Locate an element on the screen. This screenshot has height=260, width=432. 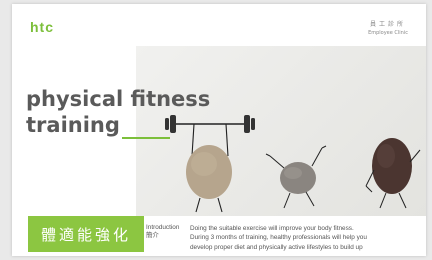
jumping-stone is located at coordinates (296, 177).